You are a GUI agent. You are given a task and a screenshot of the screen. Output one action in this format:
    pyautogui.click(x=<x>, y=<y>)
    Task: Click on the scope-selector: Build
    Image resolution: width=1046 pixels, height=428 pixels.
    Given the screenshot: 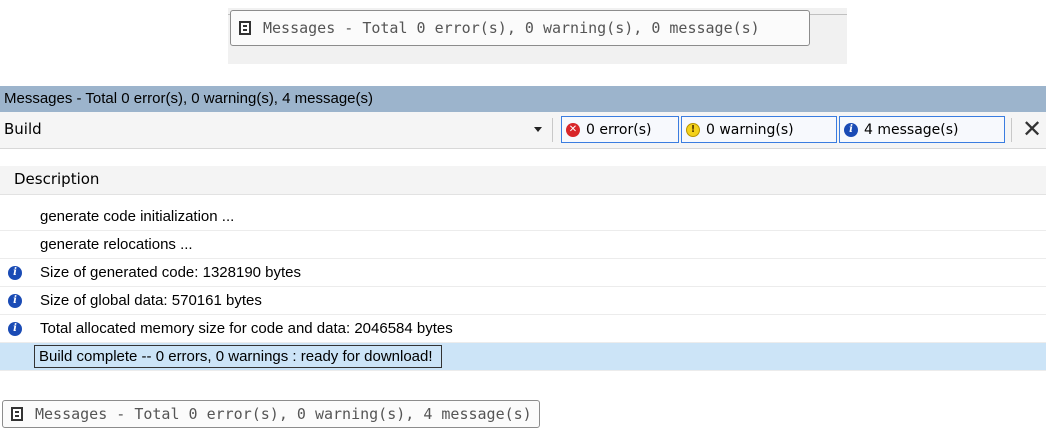 What is the action you would take?
    pyautogui.click(x=23, y=129)
    